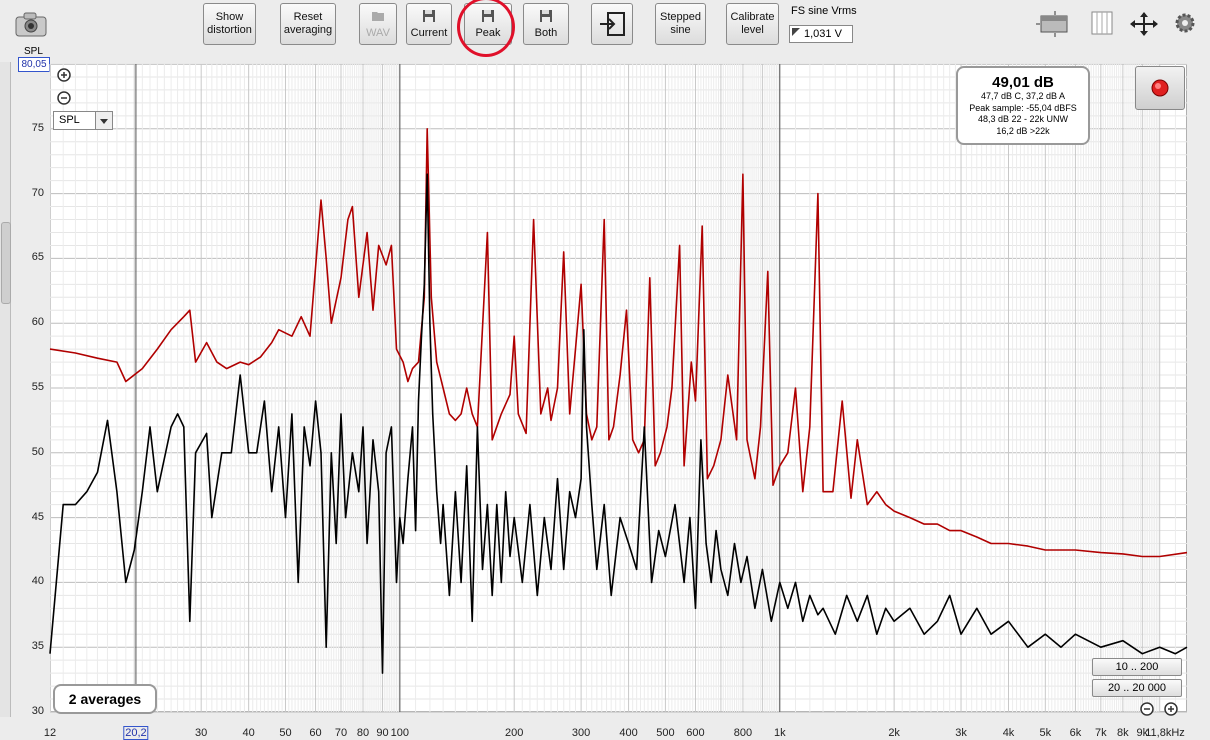 The image size is (1210, 740). What do you see at coordinates (1023, 130) in the screenshot?
I see `readout-line-4: 16,2 dB >22k` at bounding box center [1023, 130].